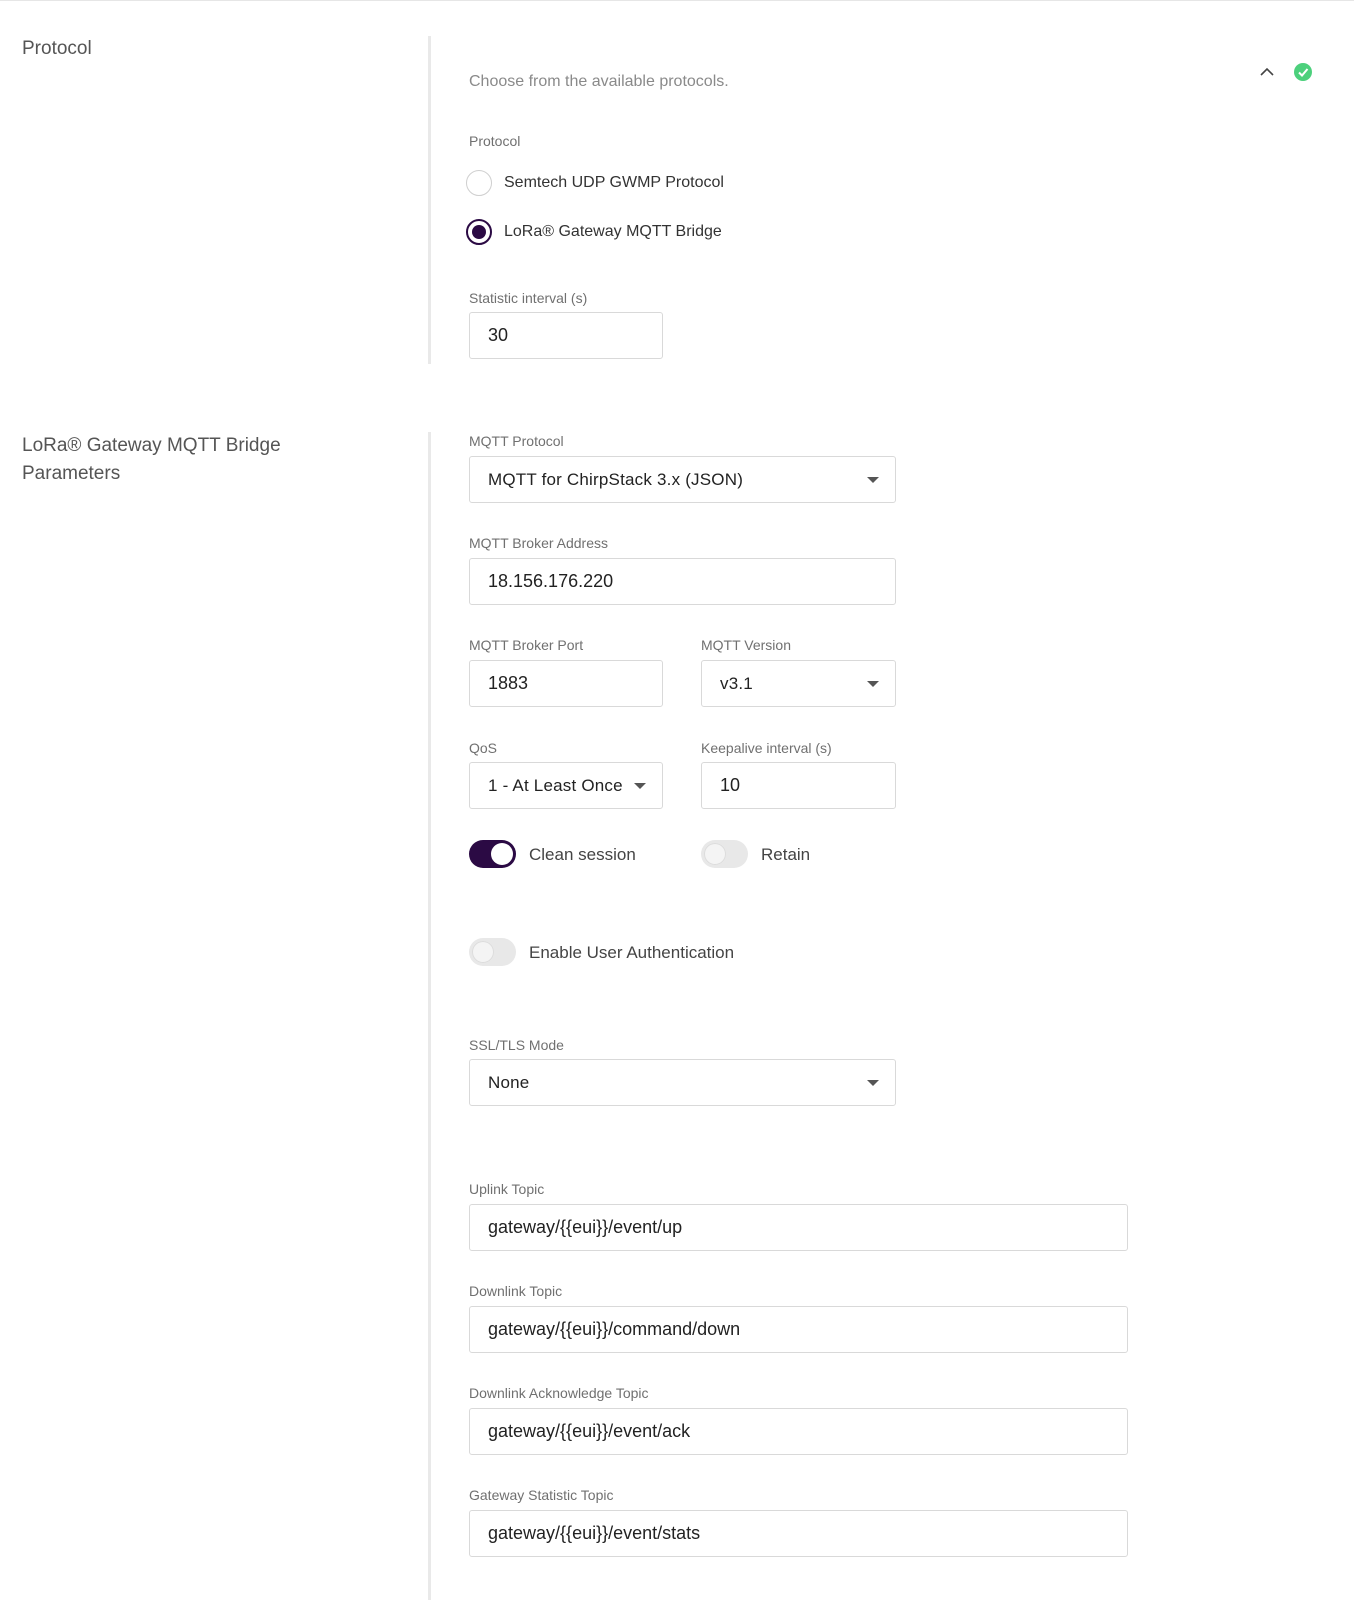 The image size is (1354, 1600). Describe the element at coordinates (798, 785) in the screenshot. I see `keepalive-input` at that location.